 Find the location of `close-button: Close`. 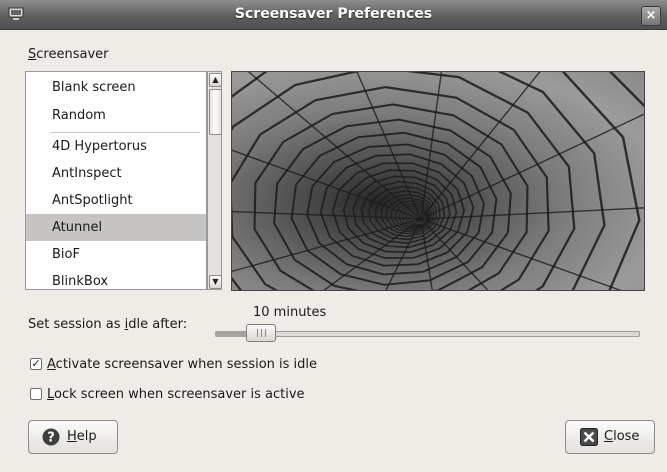

close-button: Close is located at coordinates (610, 437).